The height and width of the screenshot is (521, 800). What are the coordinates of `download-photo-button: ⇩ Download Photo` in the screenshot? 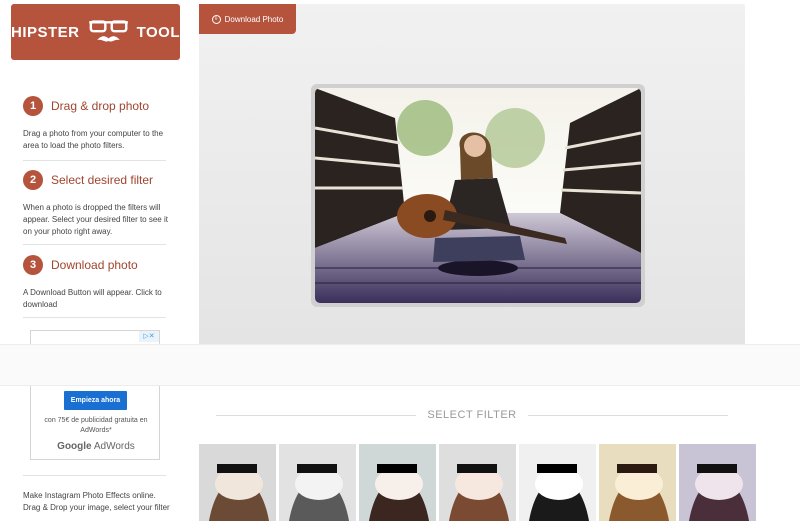 It's located at (247, 19).